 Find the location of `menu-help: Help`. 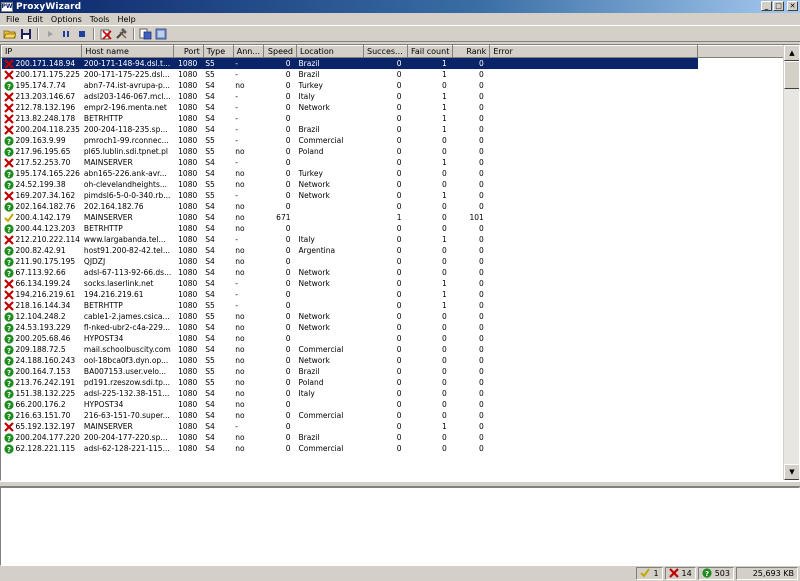

menu-help: Help is located at coordinates (126, 19).